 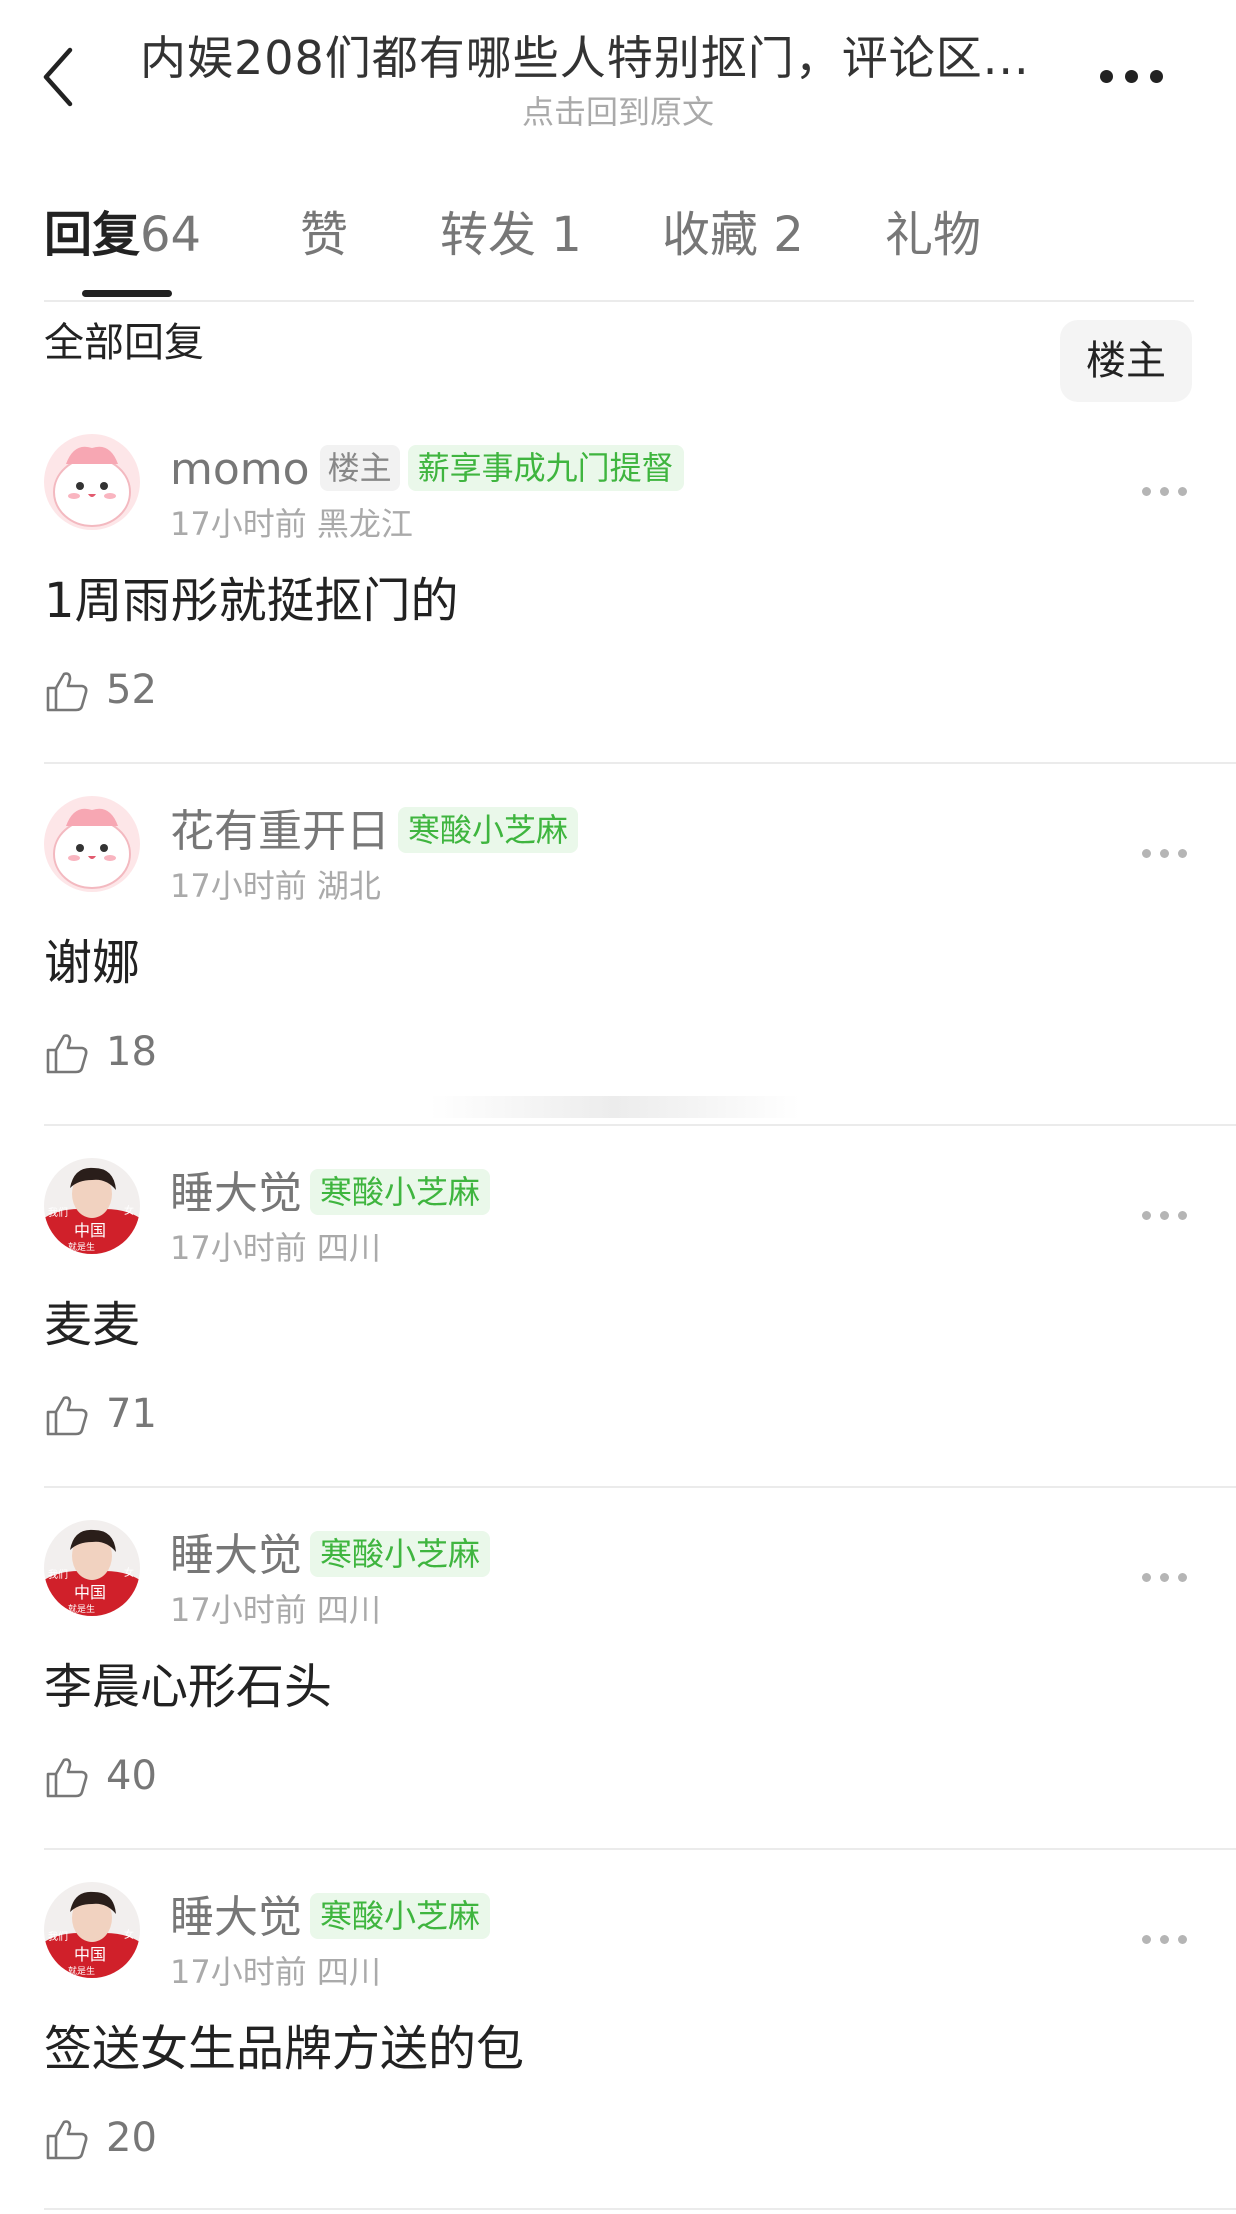 What do you see at coordinates (933, 235) in the screenshot?
I see `tab-gifts: 礼物` at bounding box center [933, 235].